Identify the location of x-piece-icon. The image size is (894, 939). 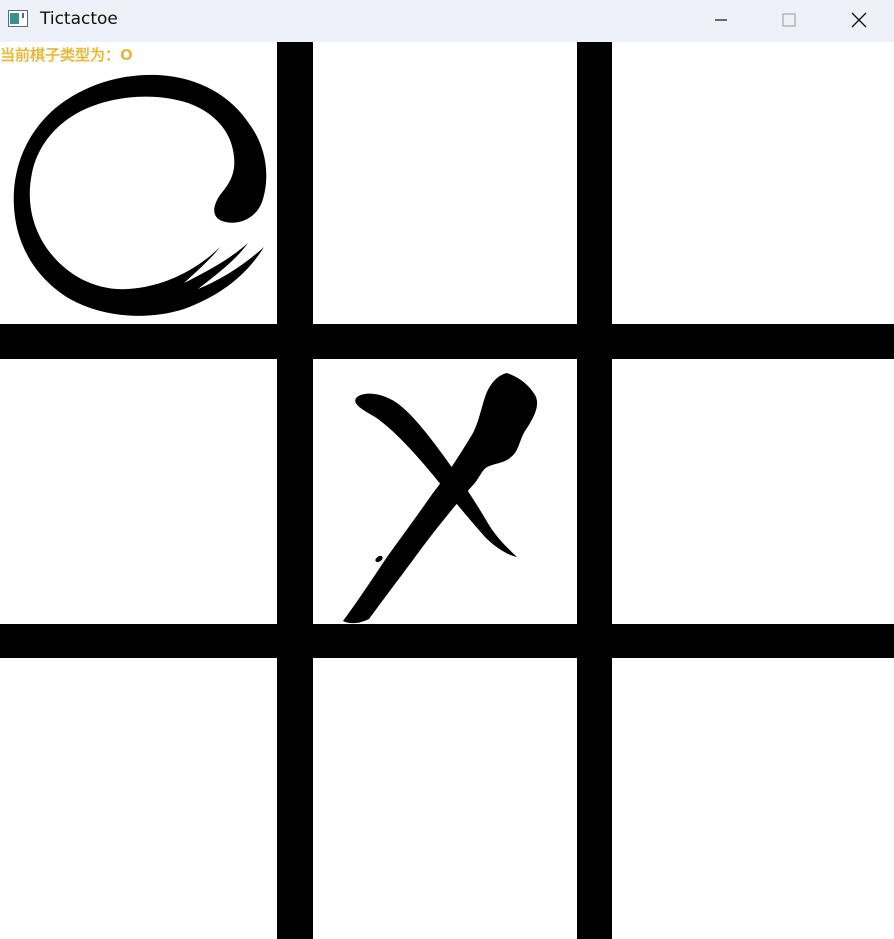
(440, 498).